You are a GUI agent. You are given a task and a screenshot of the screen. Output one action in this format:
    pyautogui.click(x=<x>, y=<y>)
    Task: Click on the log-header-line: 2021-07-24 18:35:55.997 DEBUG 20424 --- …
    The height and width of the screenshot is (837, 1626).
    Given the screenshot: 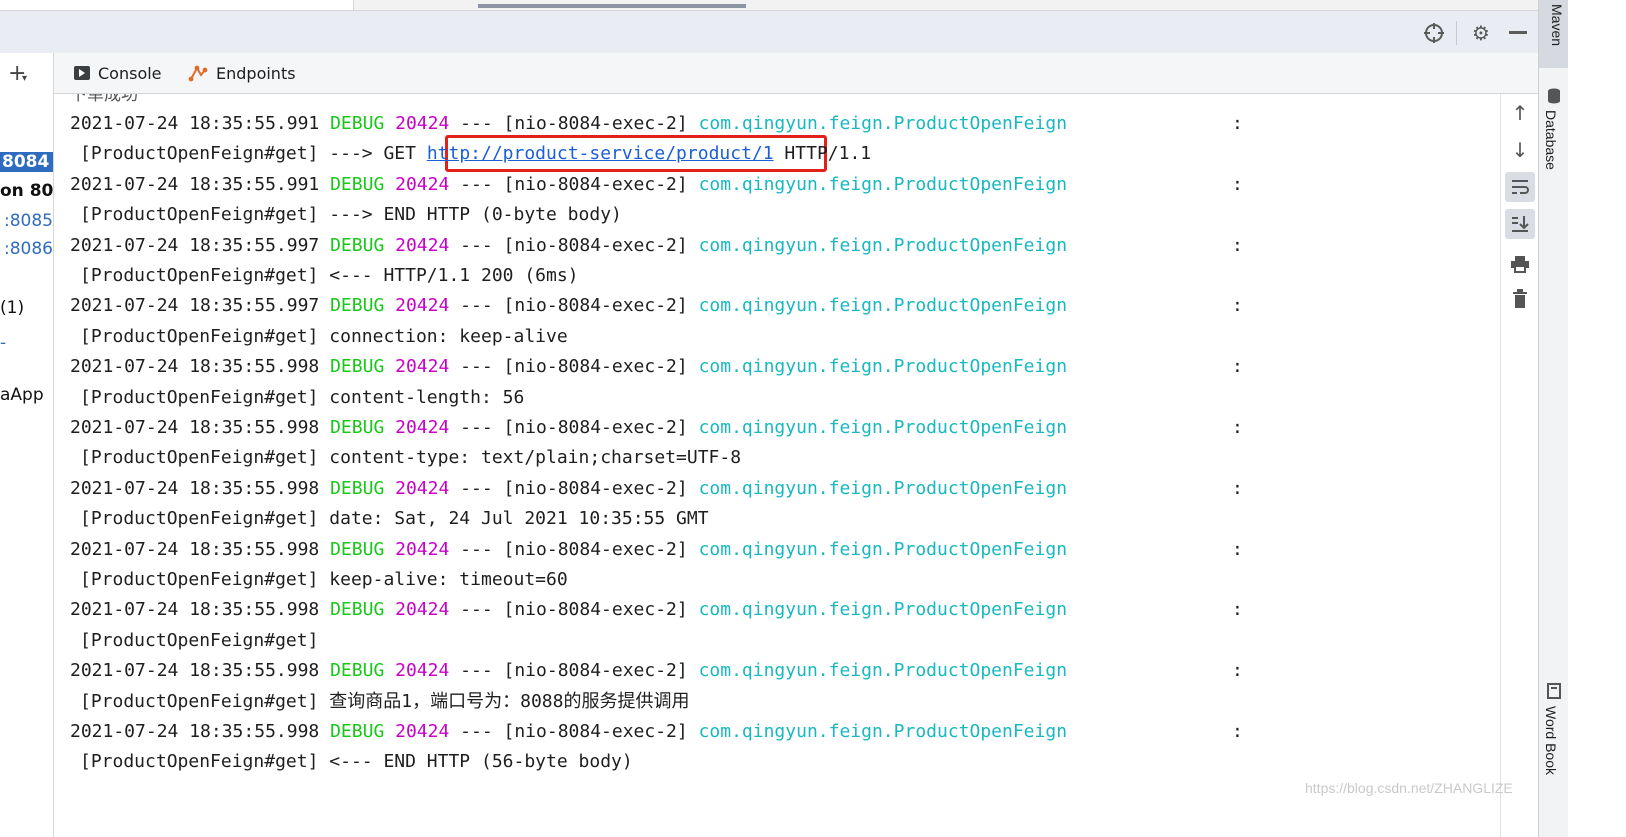 What is the action you would take?
    pyautogui.click(x=656, y=246)
    